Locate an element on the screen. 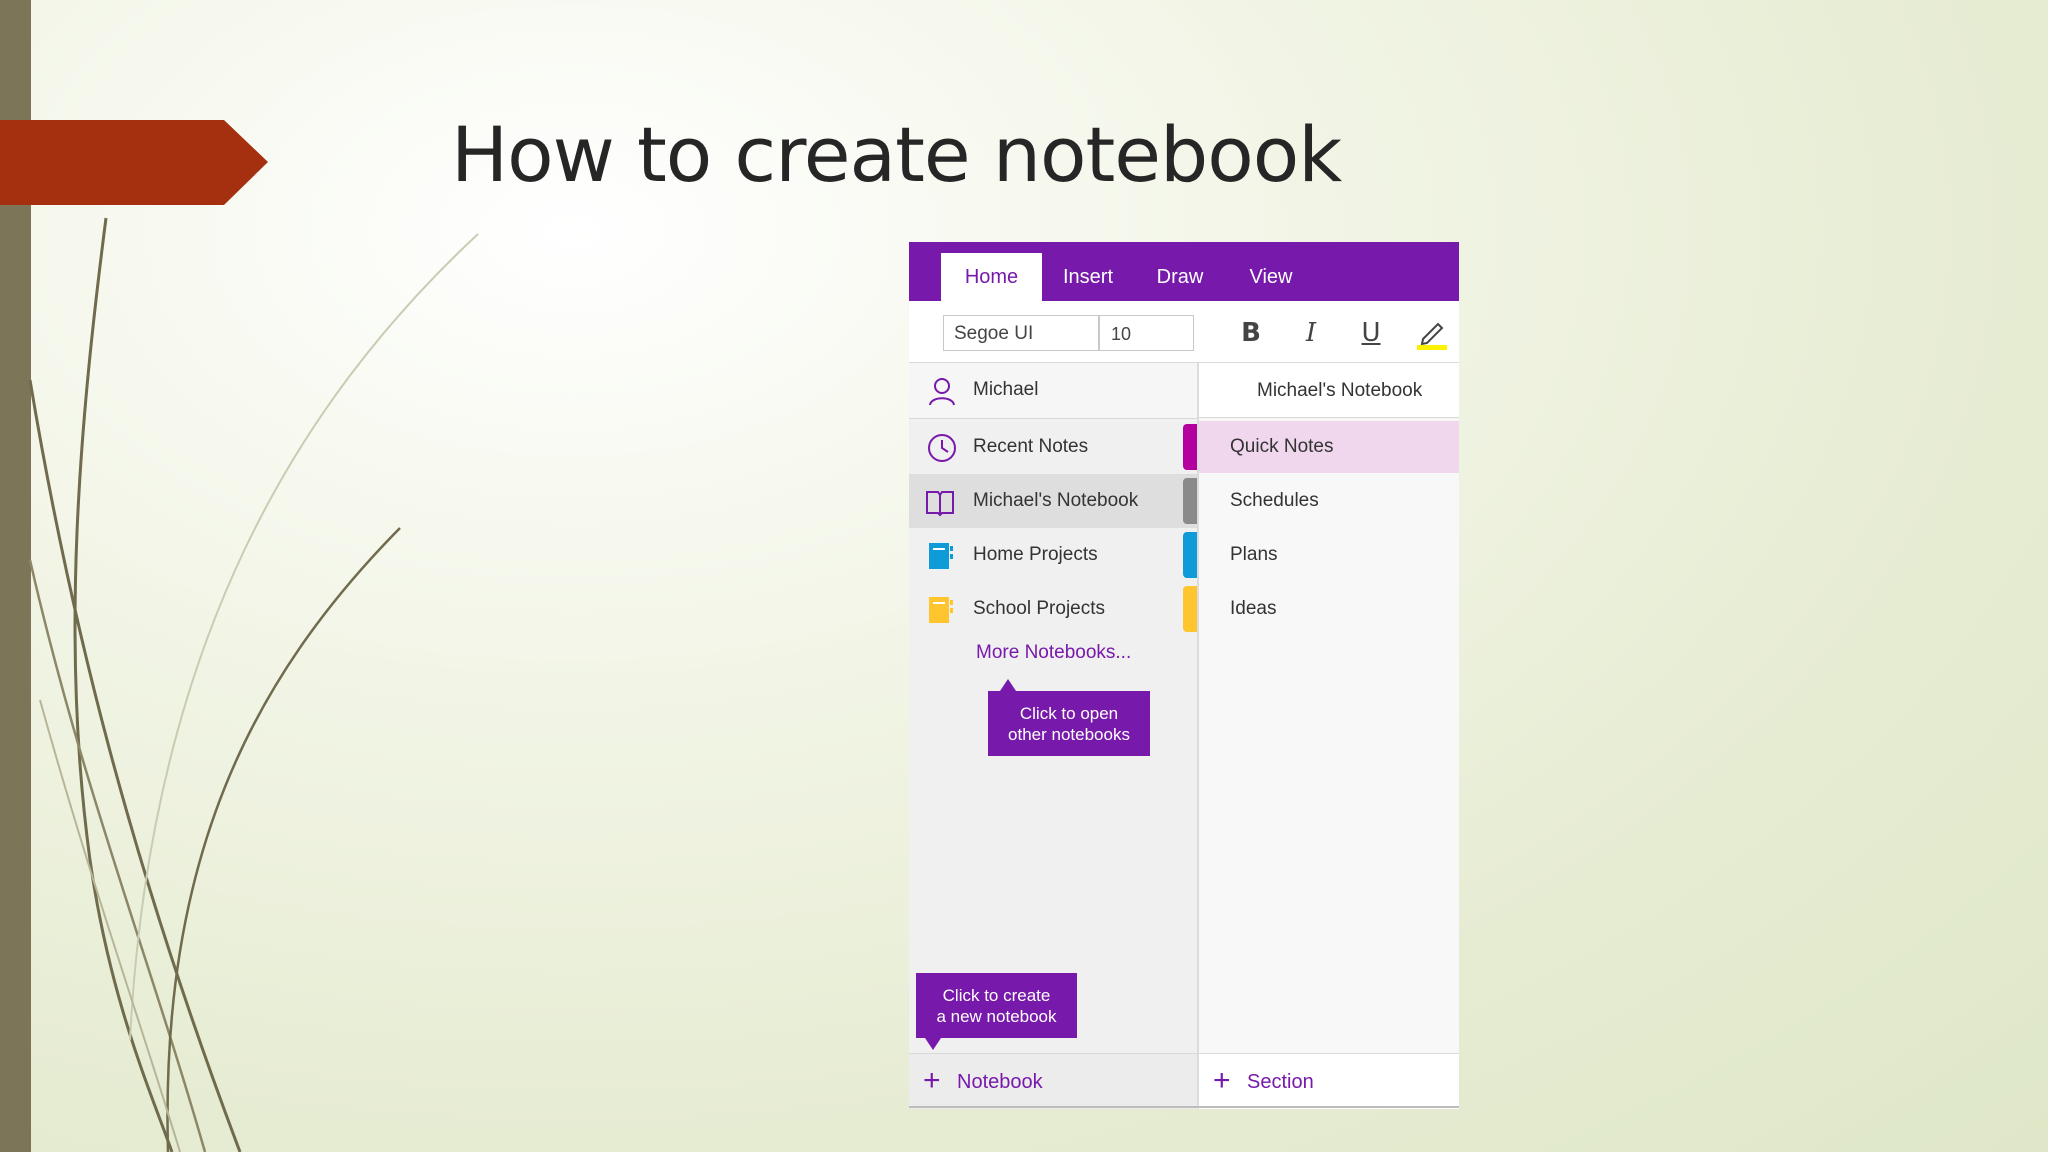 This screenshot has height=1152, width=2048. notebook-title: Michael's Notebook is located at coordinates (1340, 390).